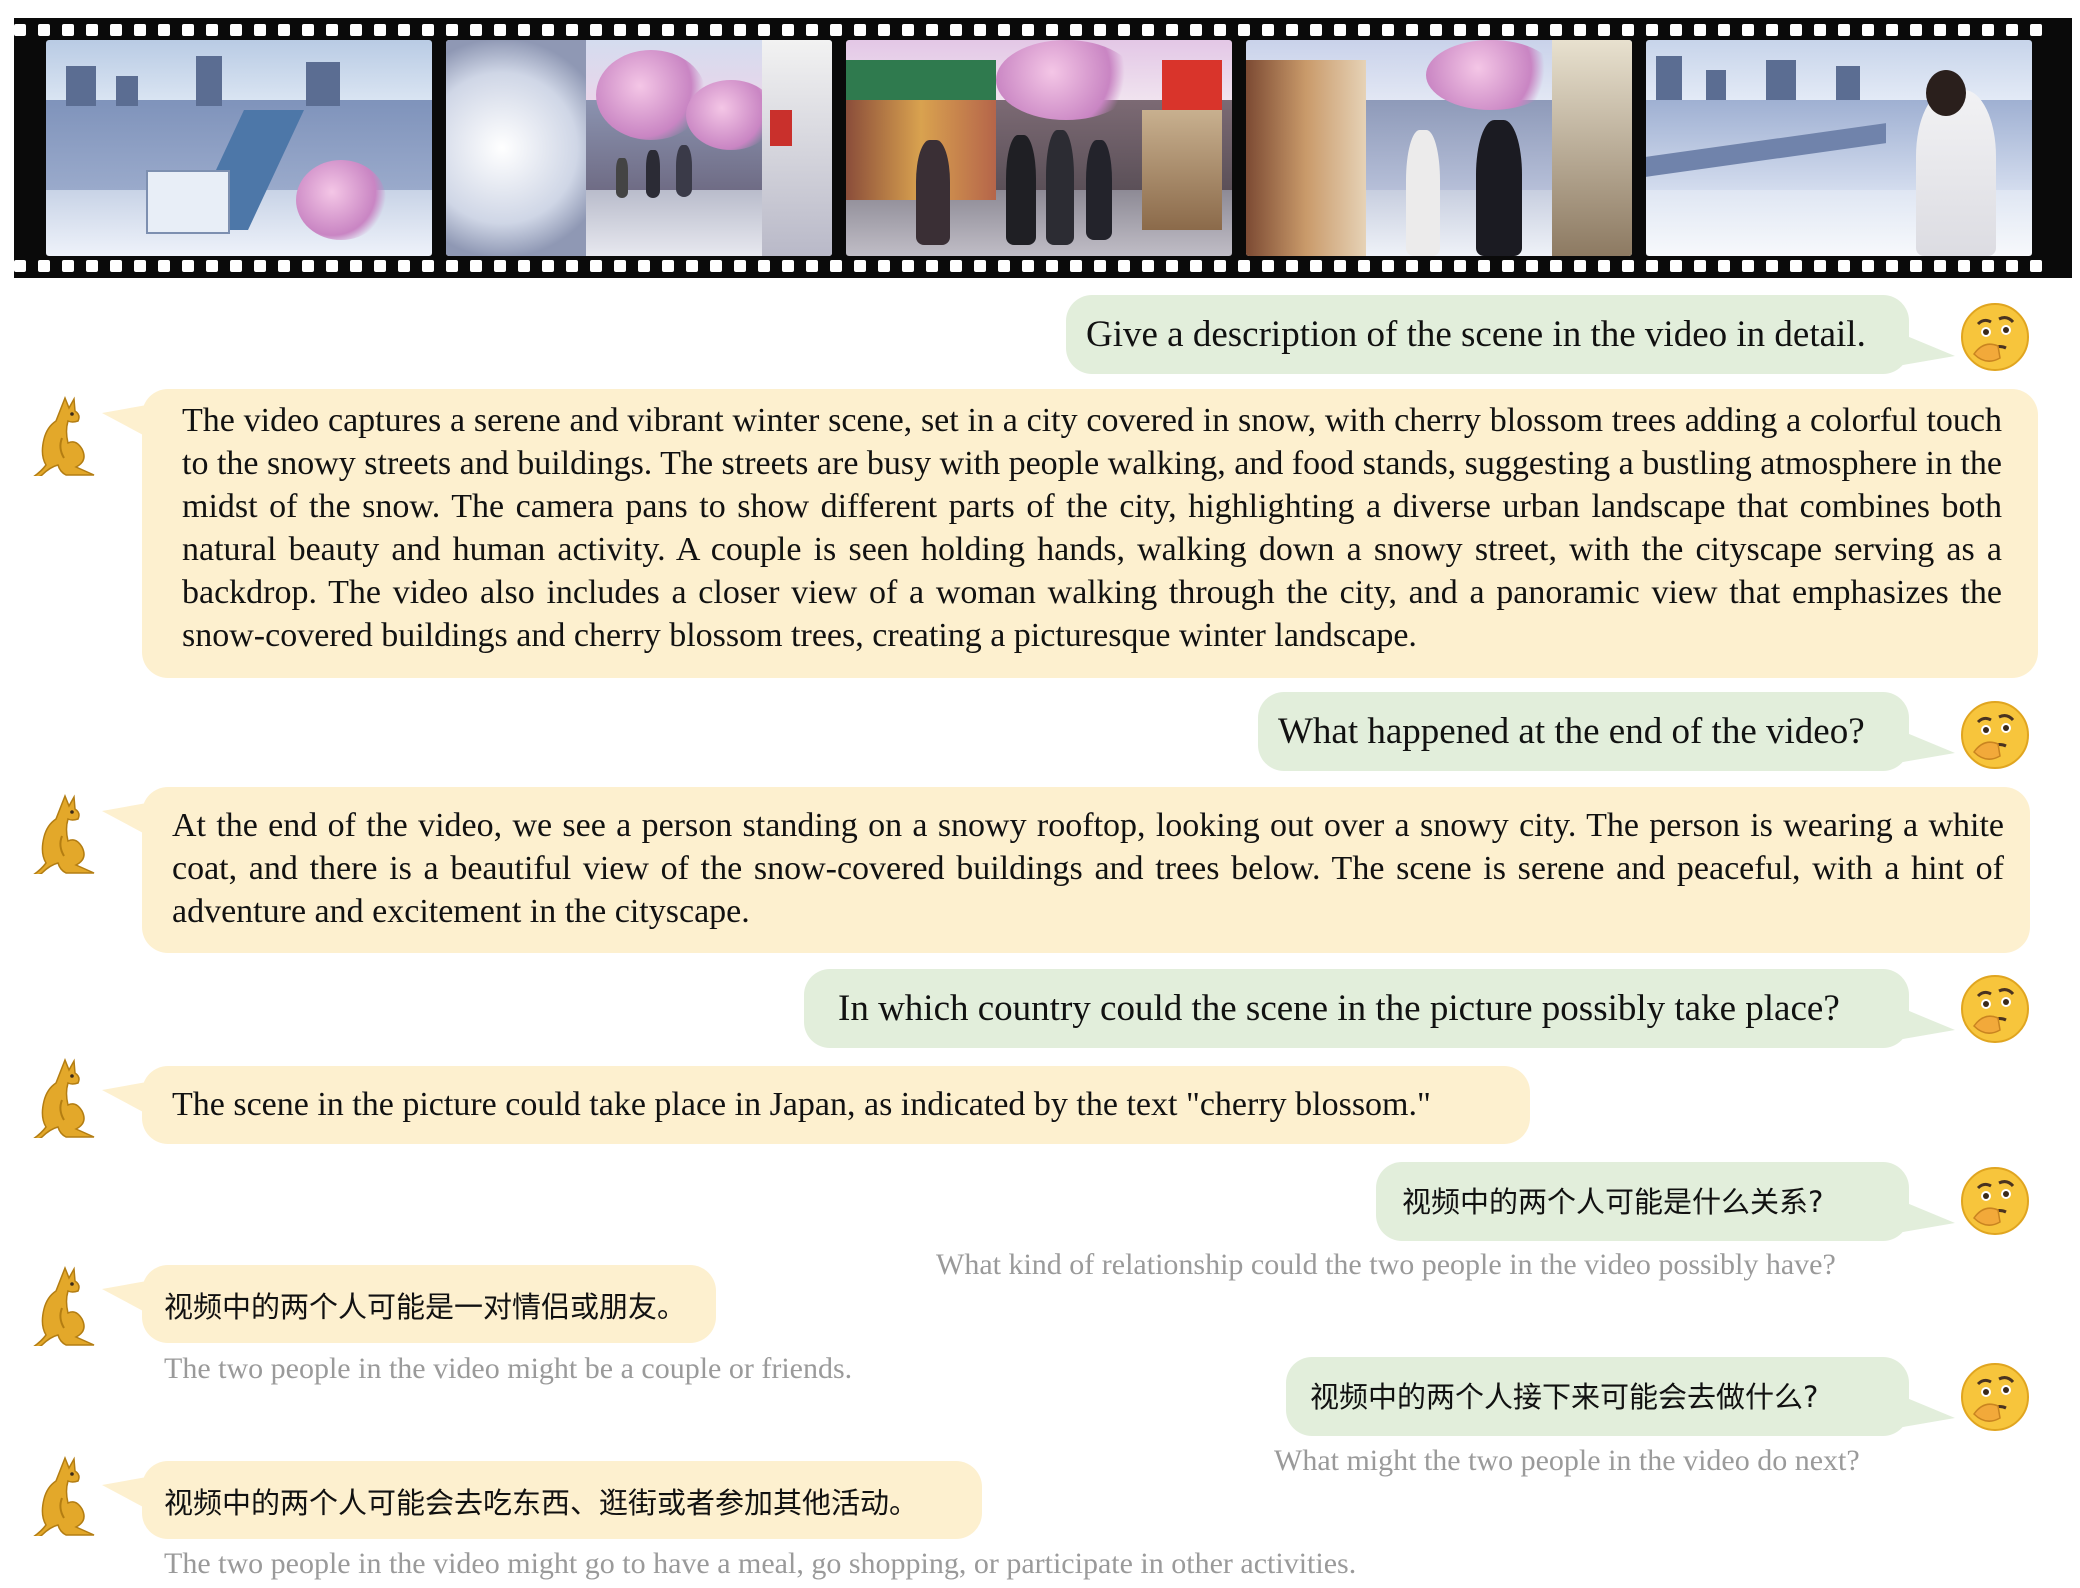 The width and height of the screenshot is (2080, 1588). Describe the element at coordinates (1564, 1396) in the screenshot. I see `question-text-5: 视频中的两个人接下来可能会去做什么?` at that location.